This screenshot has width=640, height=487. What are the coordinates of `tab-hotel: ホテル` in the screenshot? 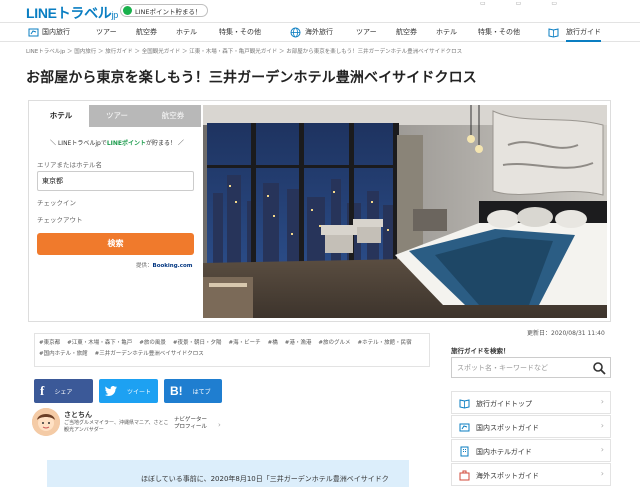 It's located at (61, 116).